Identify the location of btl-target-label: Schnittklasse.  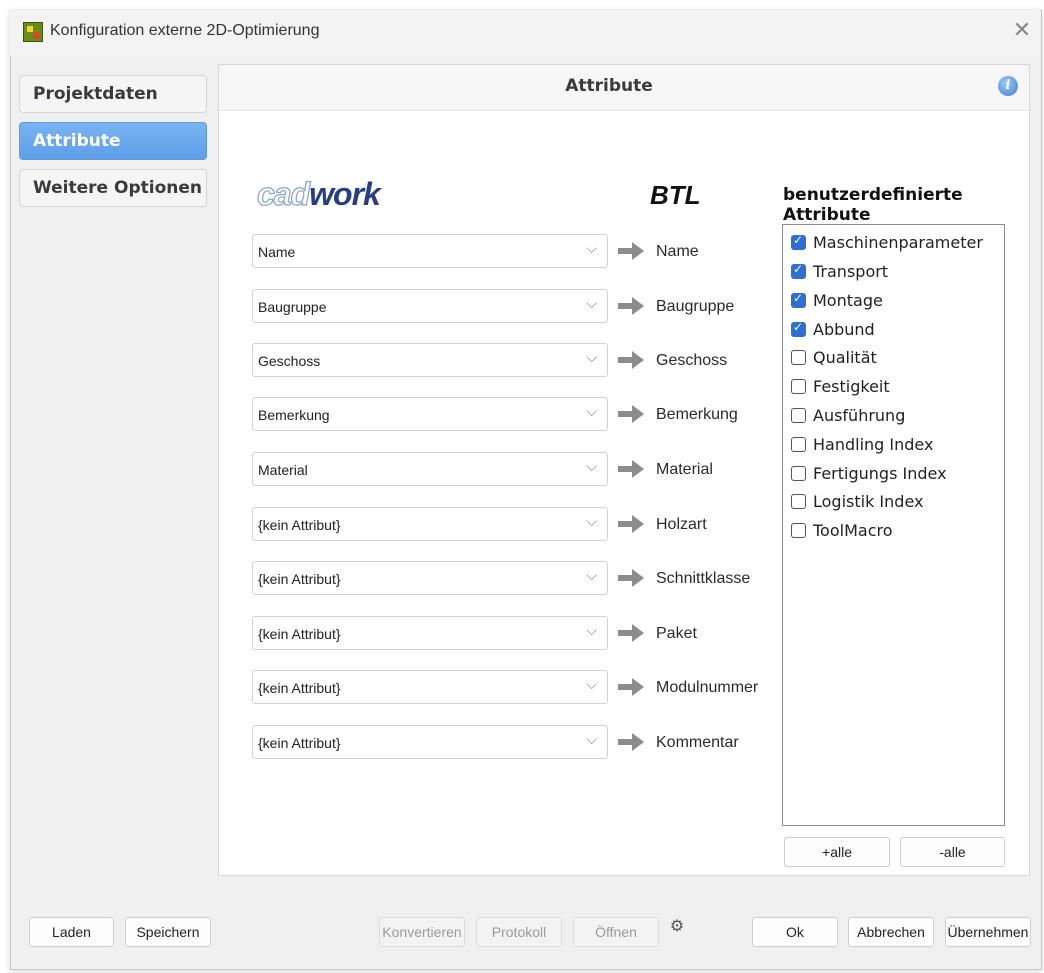
(703, 578).